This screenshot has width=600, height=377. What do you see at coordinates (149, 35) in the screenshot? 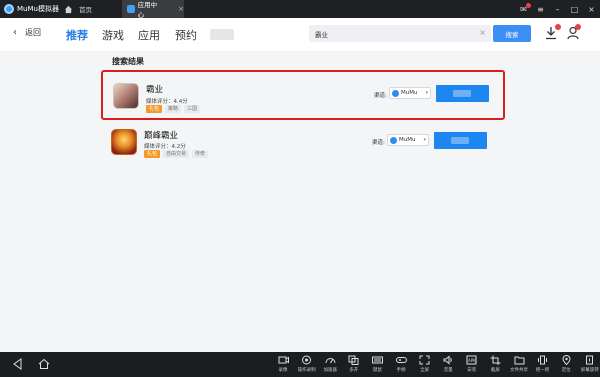
I see `tab-apps: 应用` at bounding box center [149, 35].